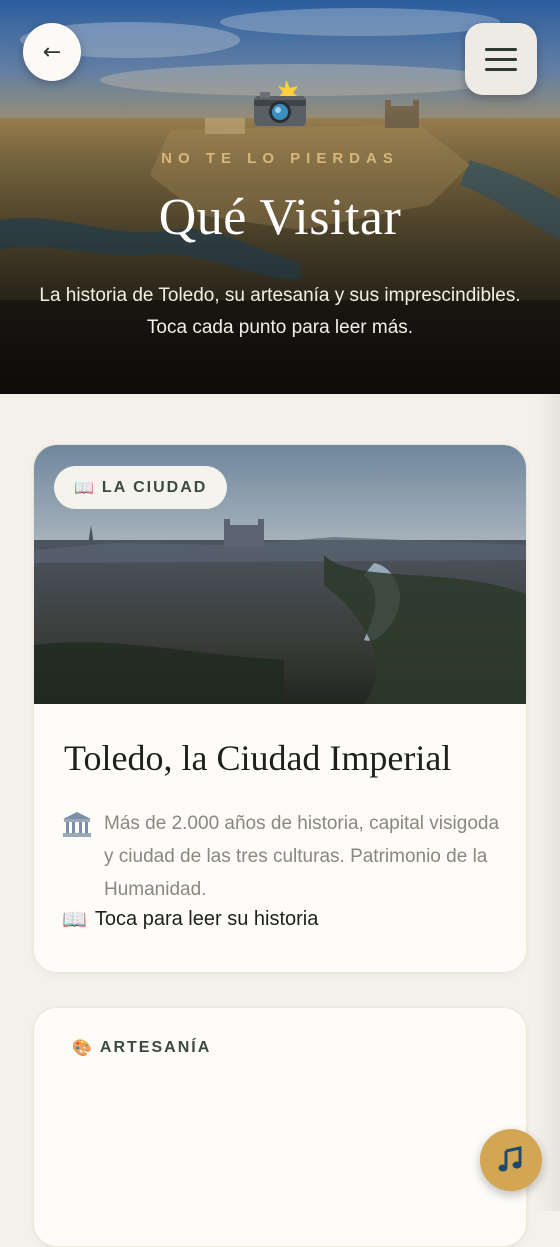  I want to click on card-title: Toledo, la Ciudad Imperial, so click(258, 758).